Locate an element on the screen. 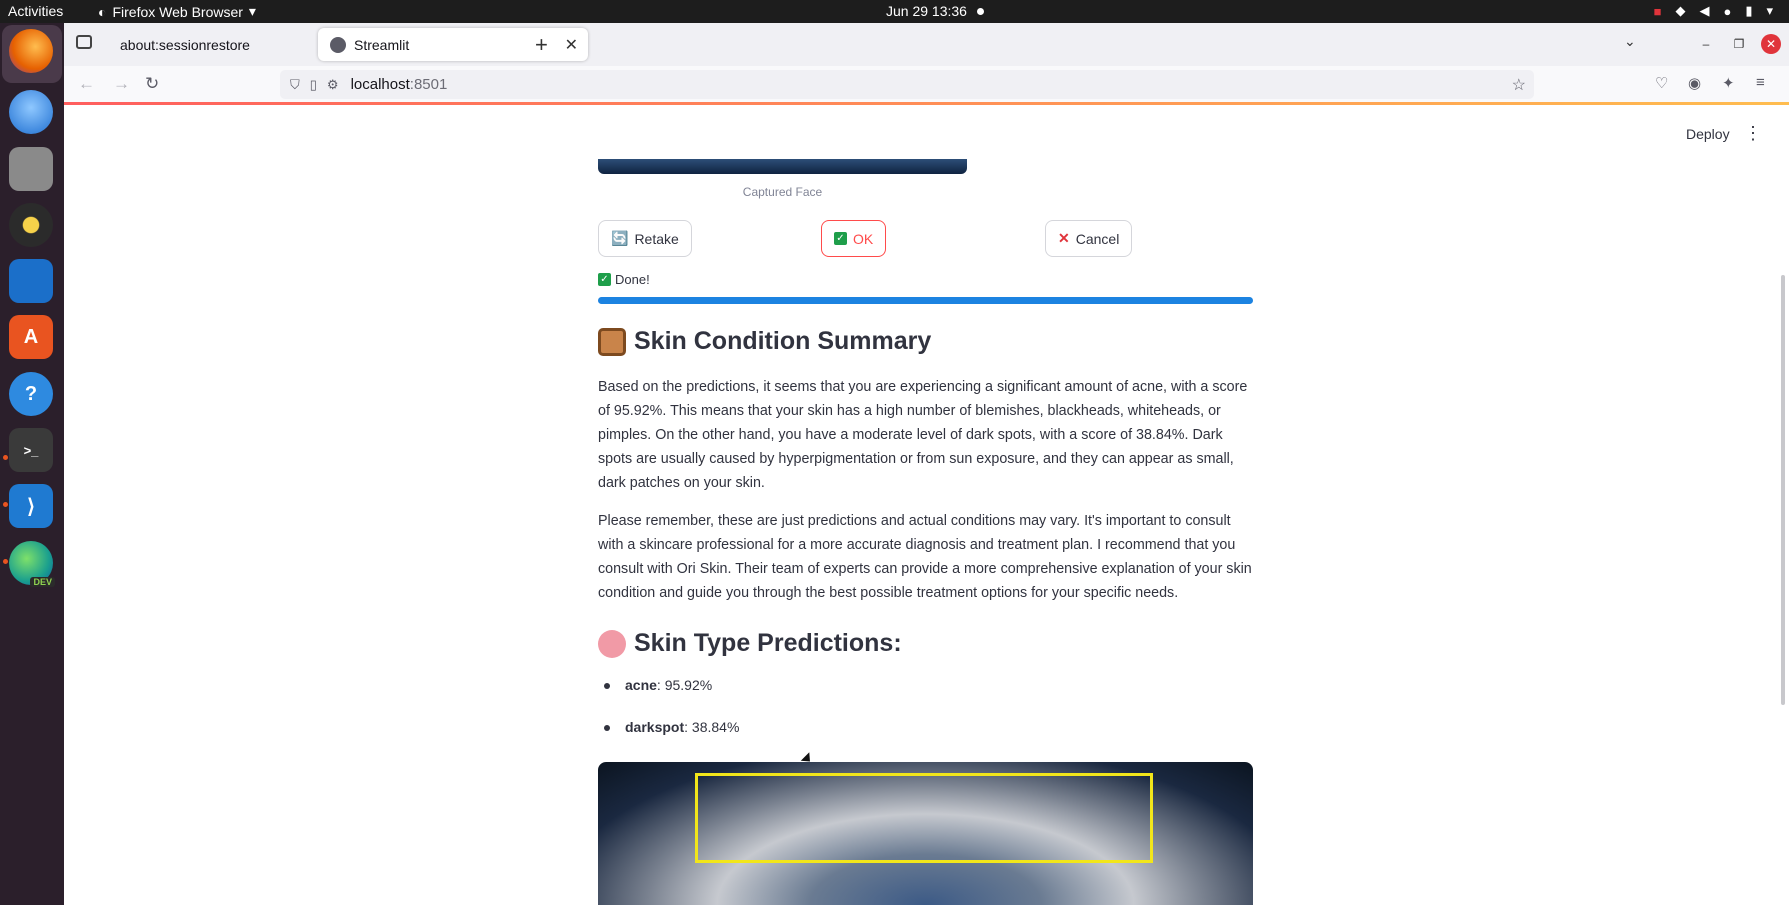  app-menu-label: Firefox Web Browser is located at coordinates (177, 11).